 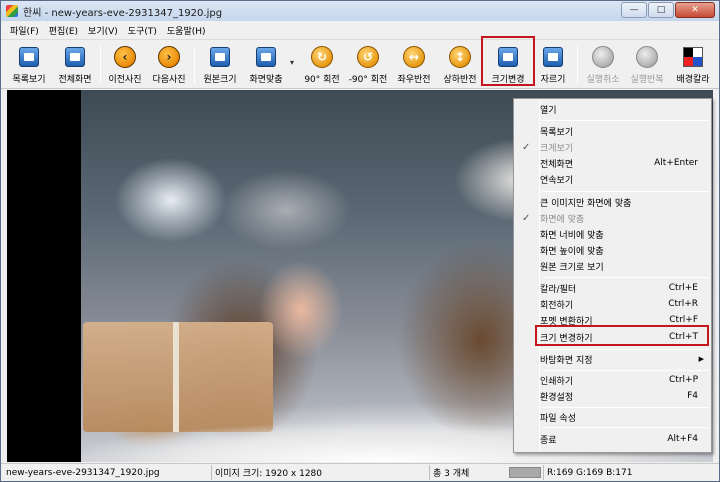 I want to click on crop-label: 자르기, so click(x=553, y=80).